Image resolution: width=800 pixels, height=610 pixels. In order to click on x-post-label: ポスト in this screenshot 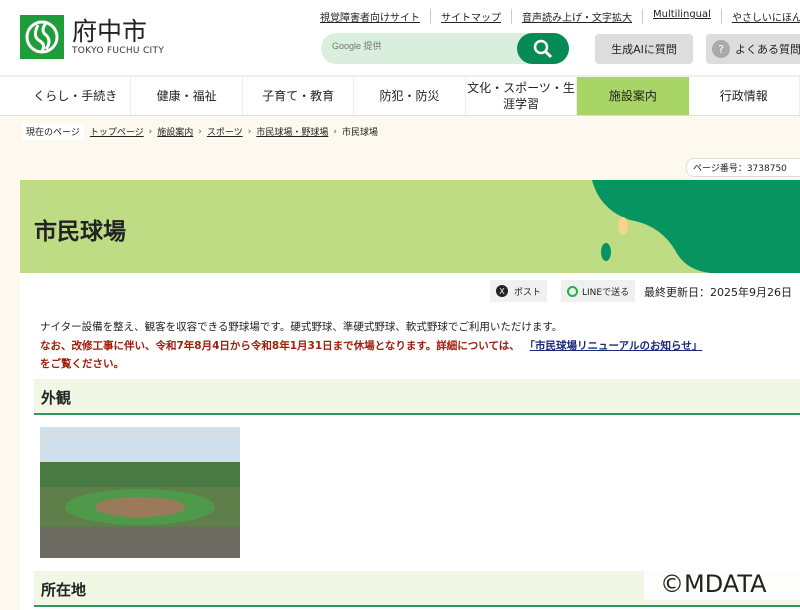, I will do `click(528, 292)`.